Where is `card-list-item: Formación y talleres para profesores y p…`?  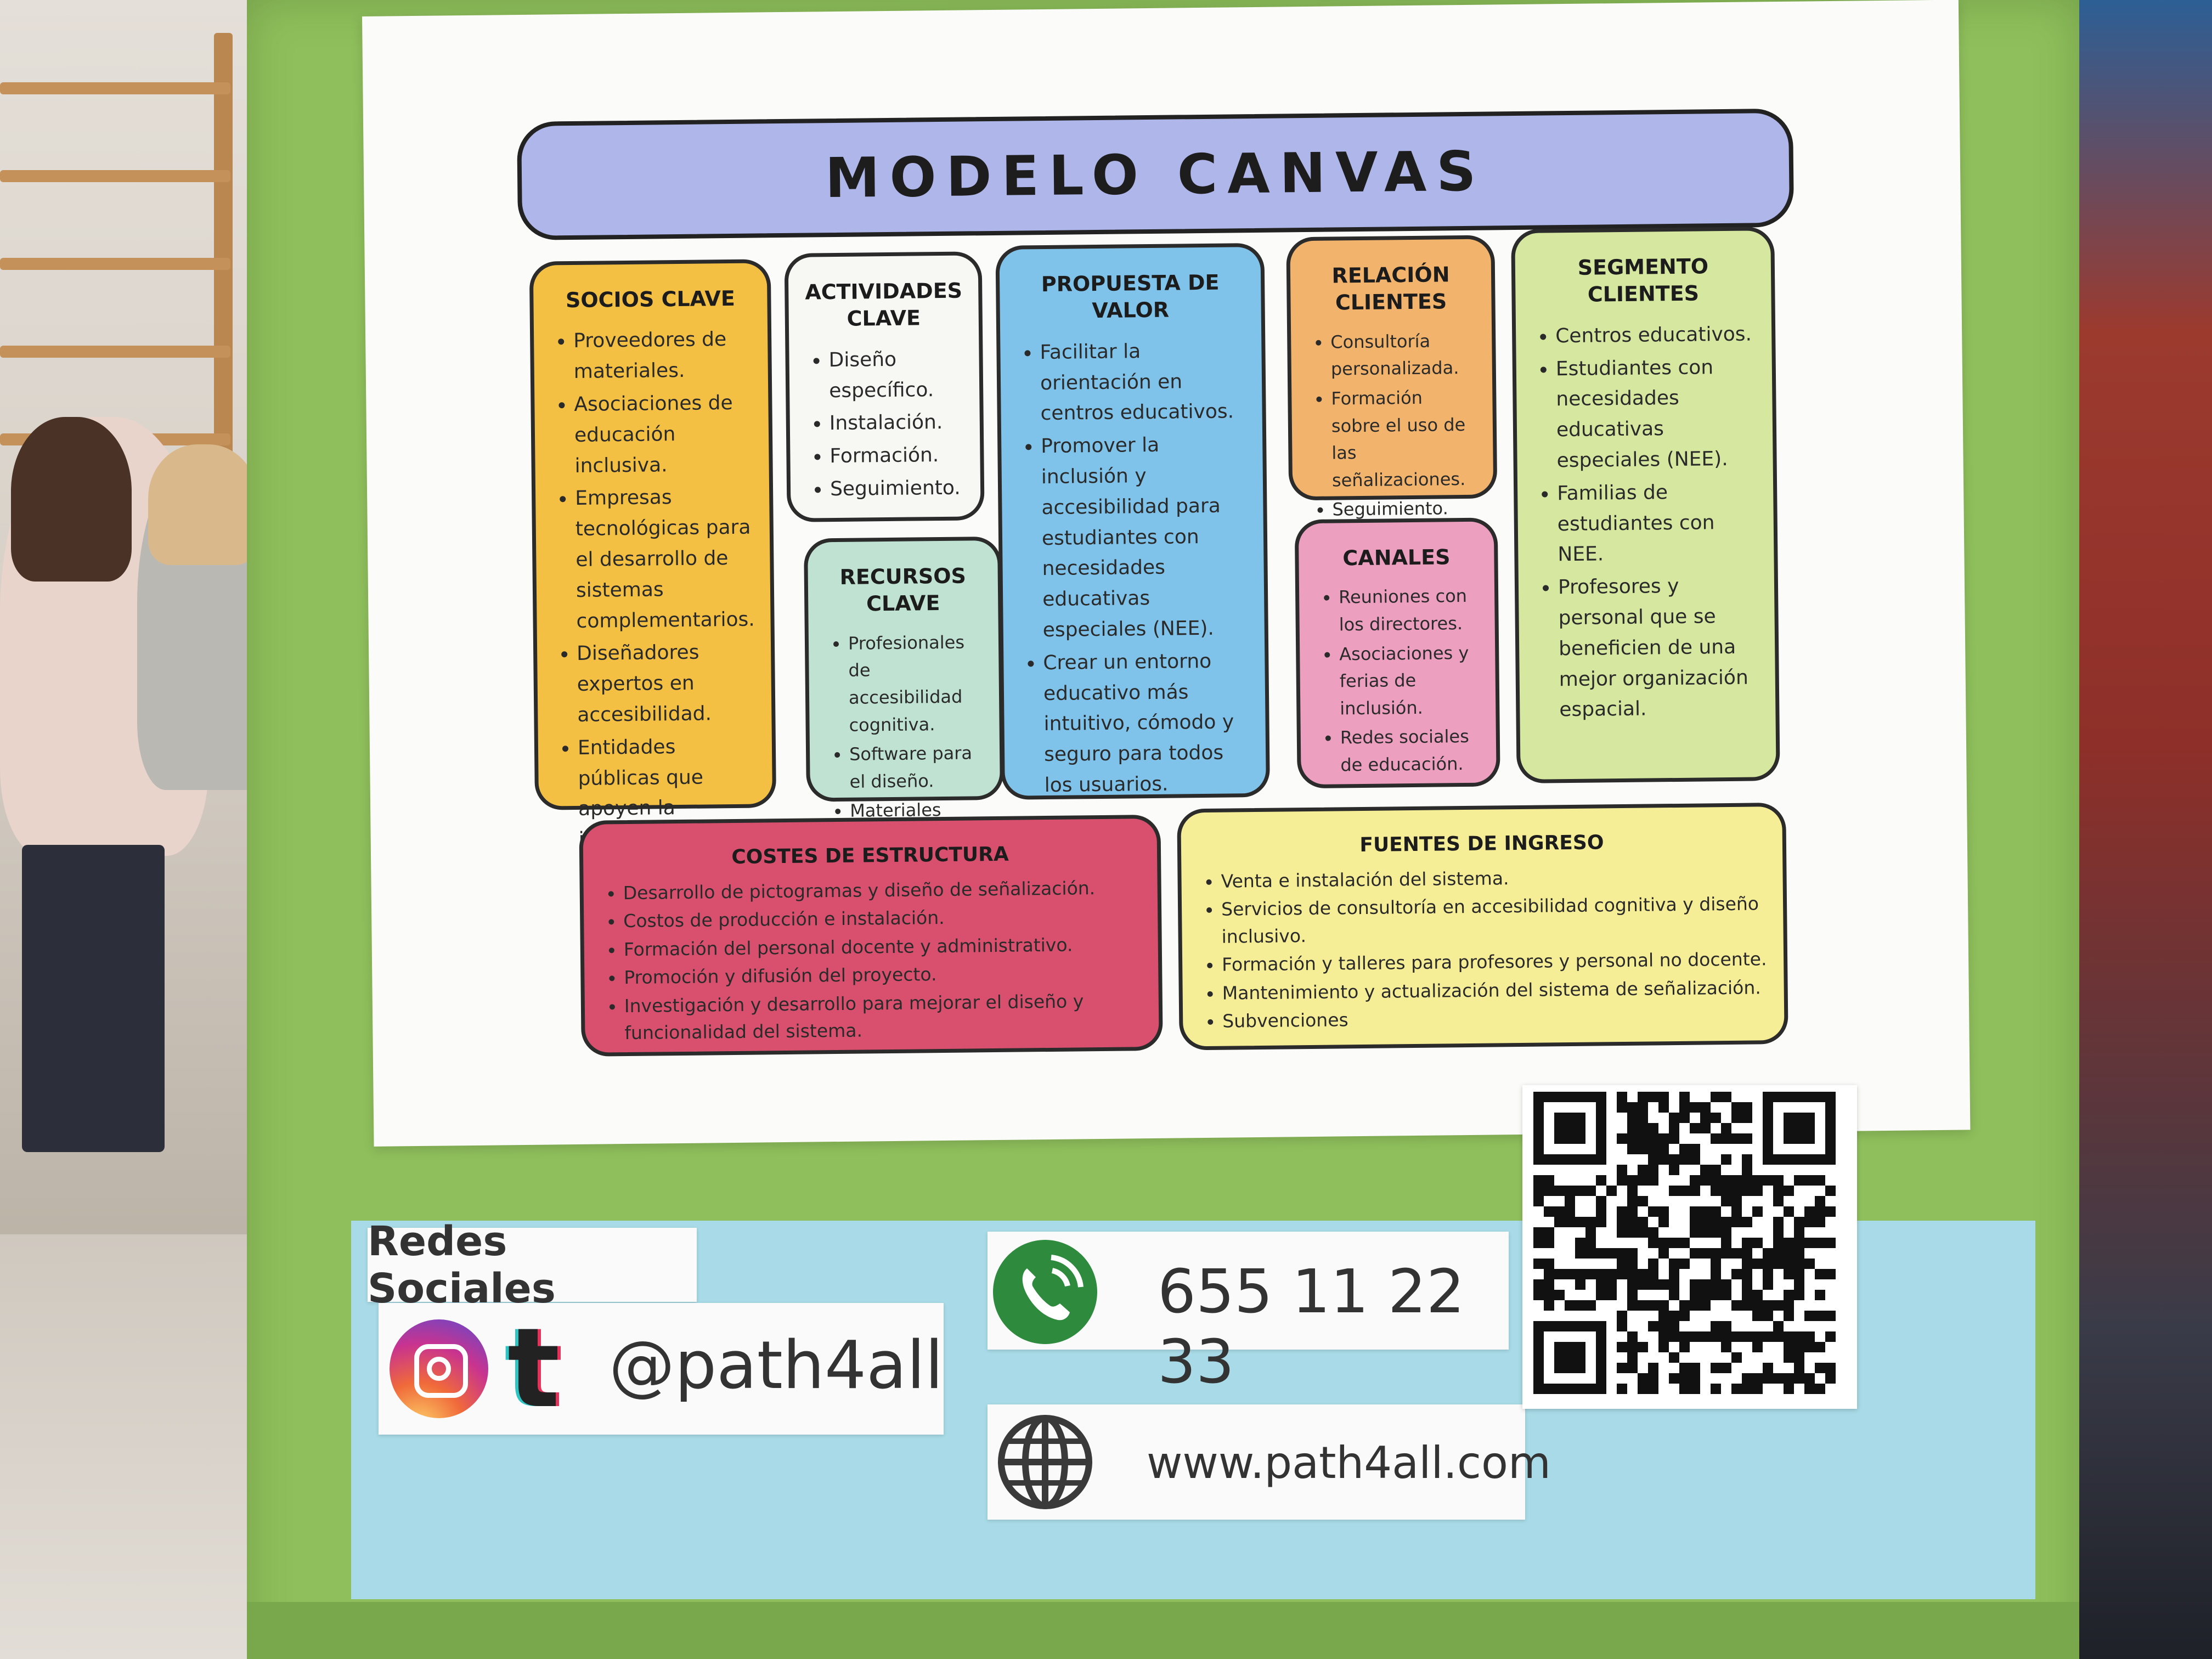
card-list-item: Formación y talleres para profesores y p… is located at coordinates (1494, 962).